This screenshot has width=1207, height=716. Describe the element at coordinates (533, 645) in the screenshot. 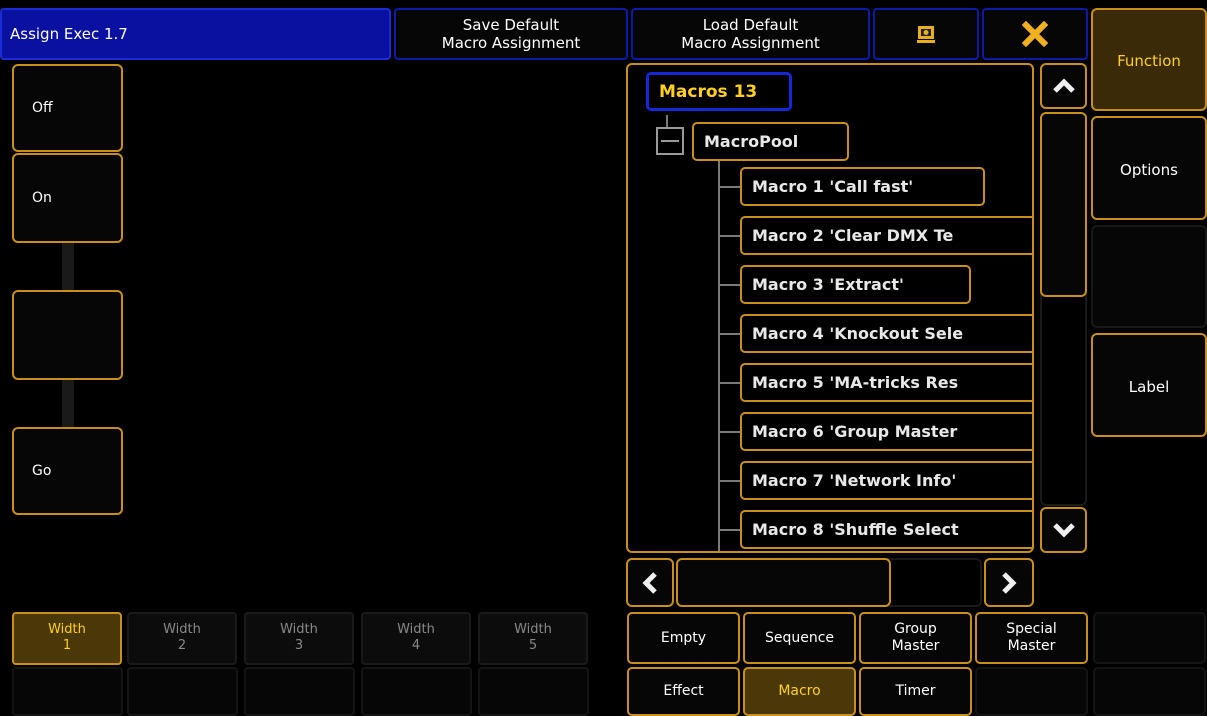

I see `width-tab-value: 5` at that location.